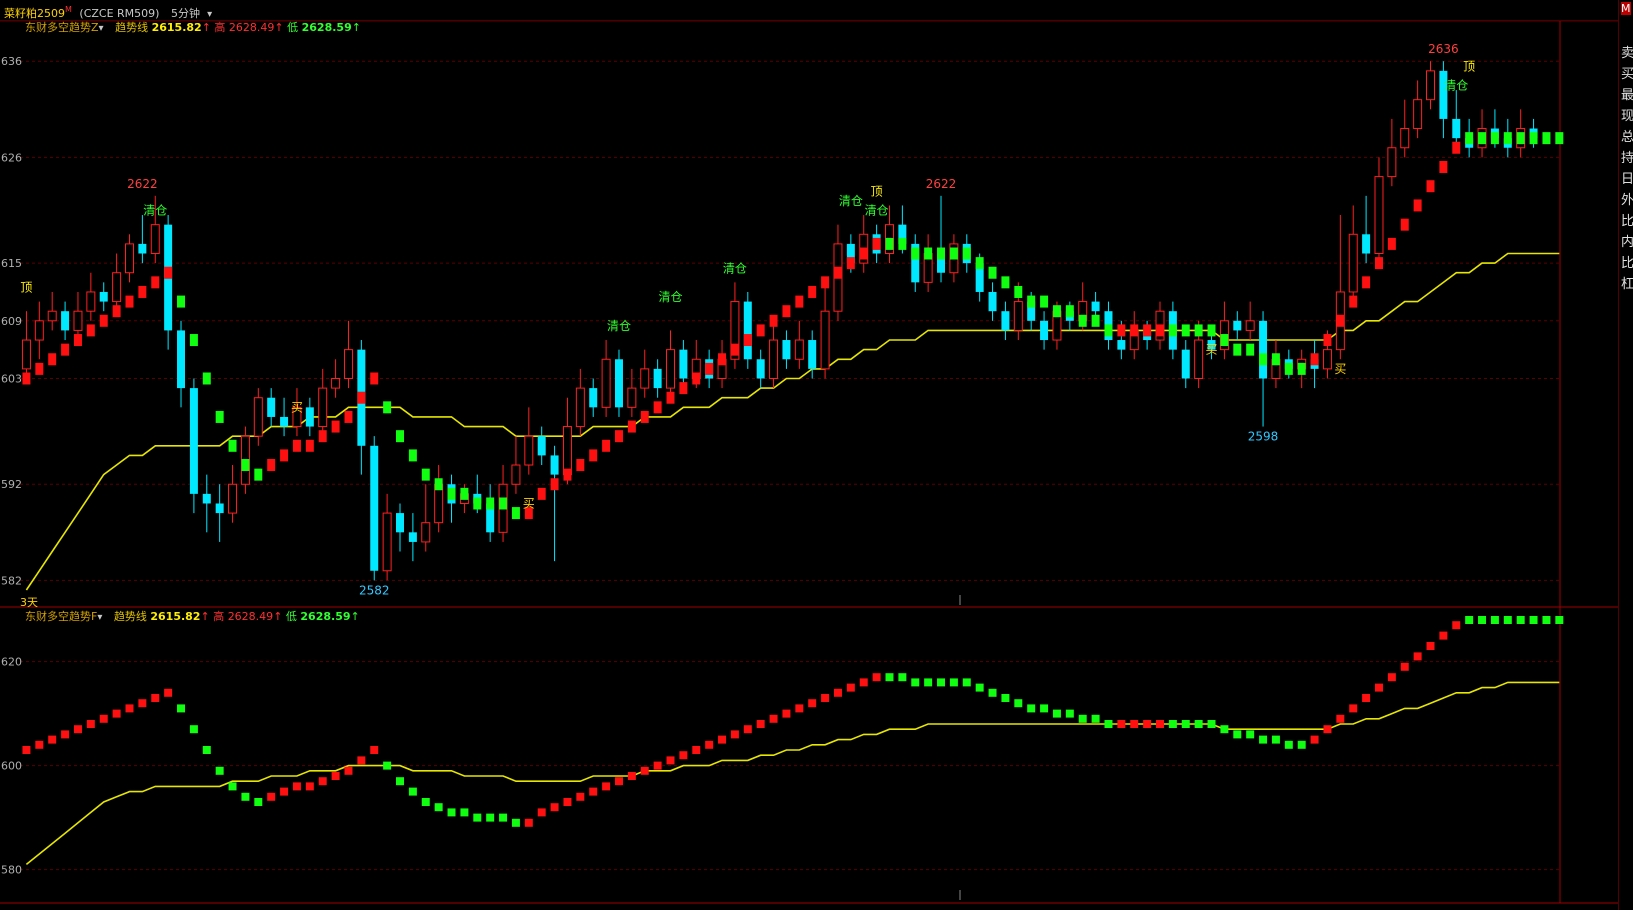 The height and width of the screenshot is (910, 1633). I want to click on trend-label: 趋势线, so click(130, 616).